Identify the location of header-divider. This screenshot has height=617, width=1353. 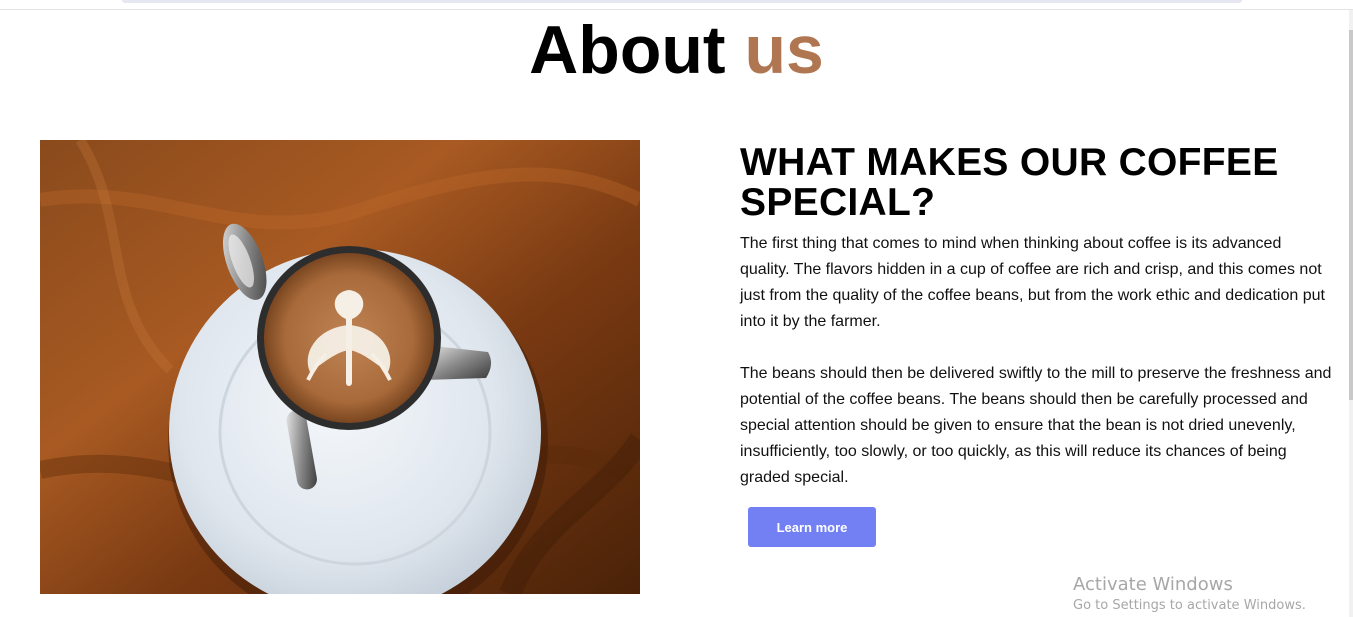
(676, 9).